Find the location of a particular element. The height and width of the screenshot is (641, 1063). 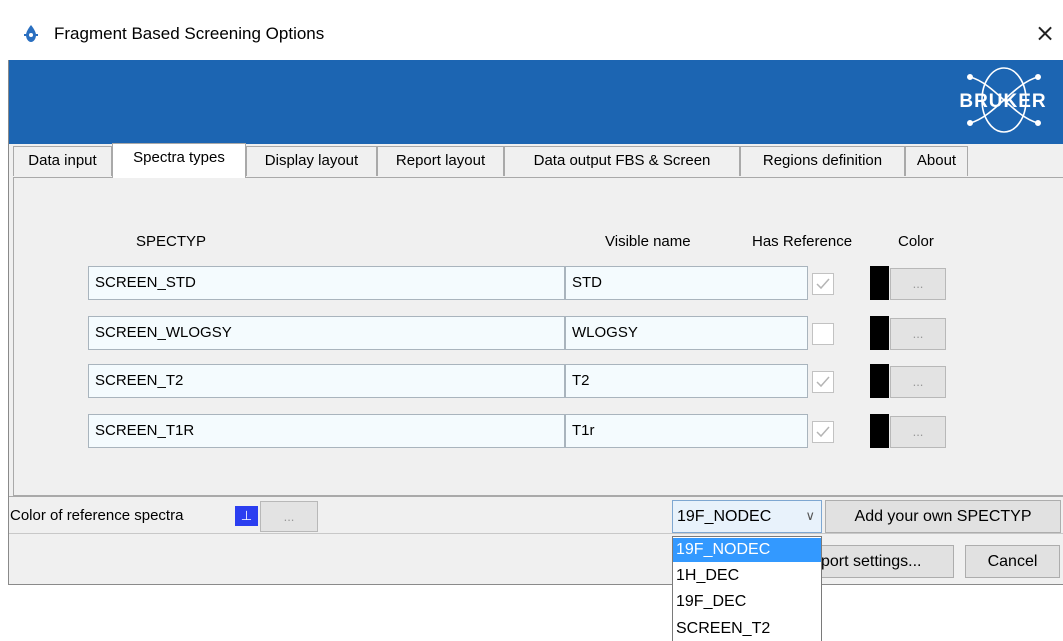

header-banner is located at coordinates (536, 102).